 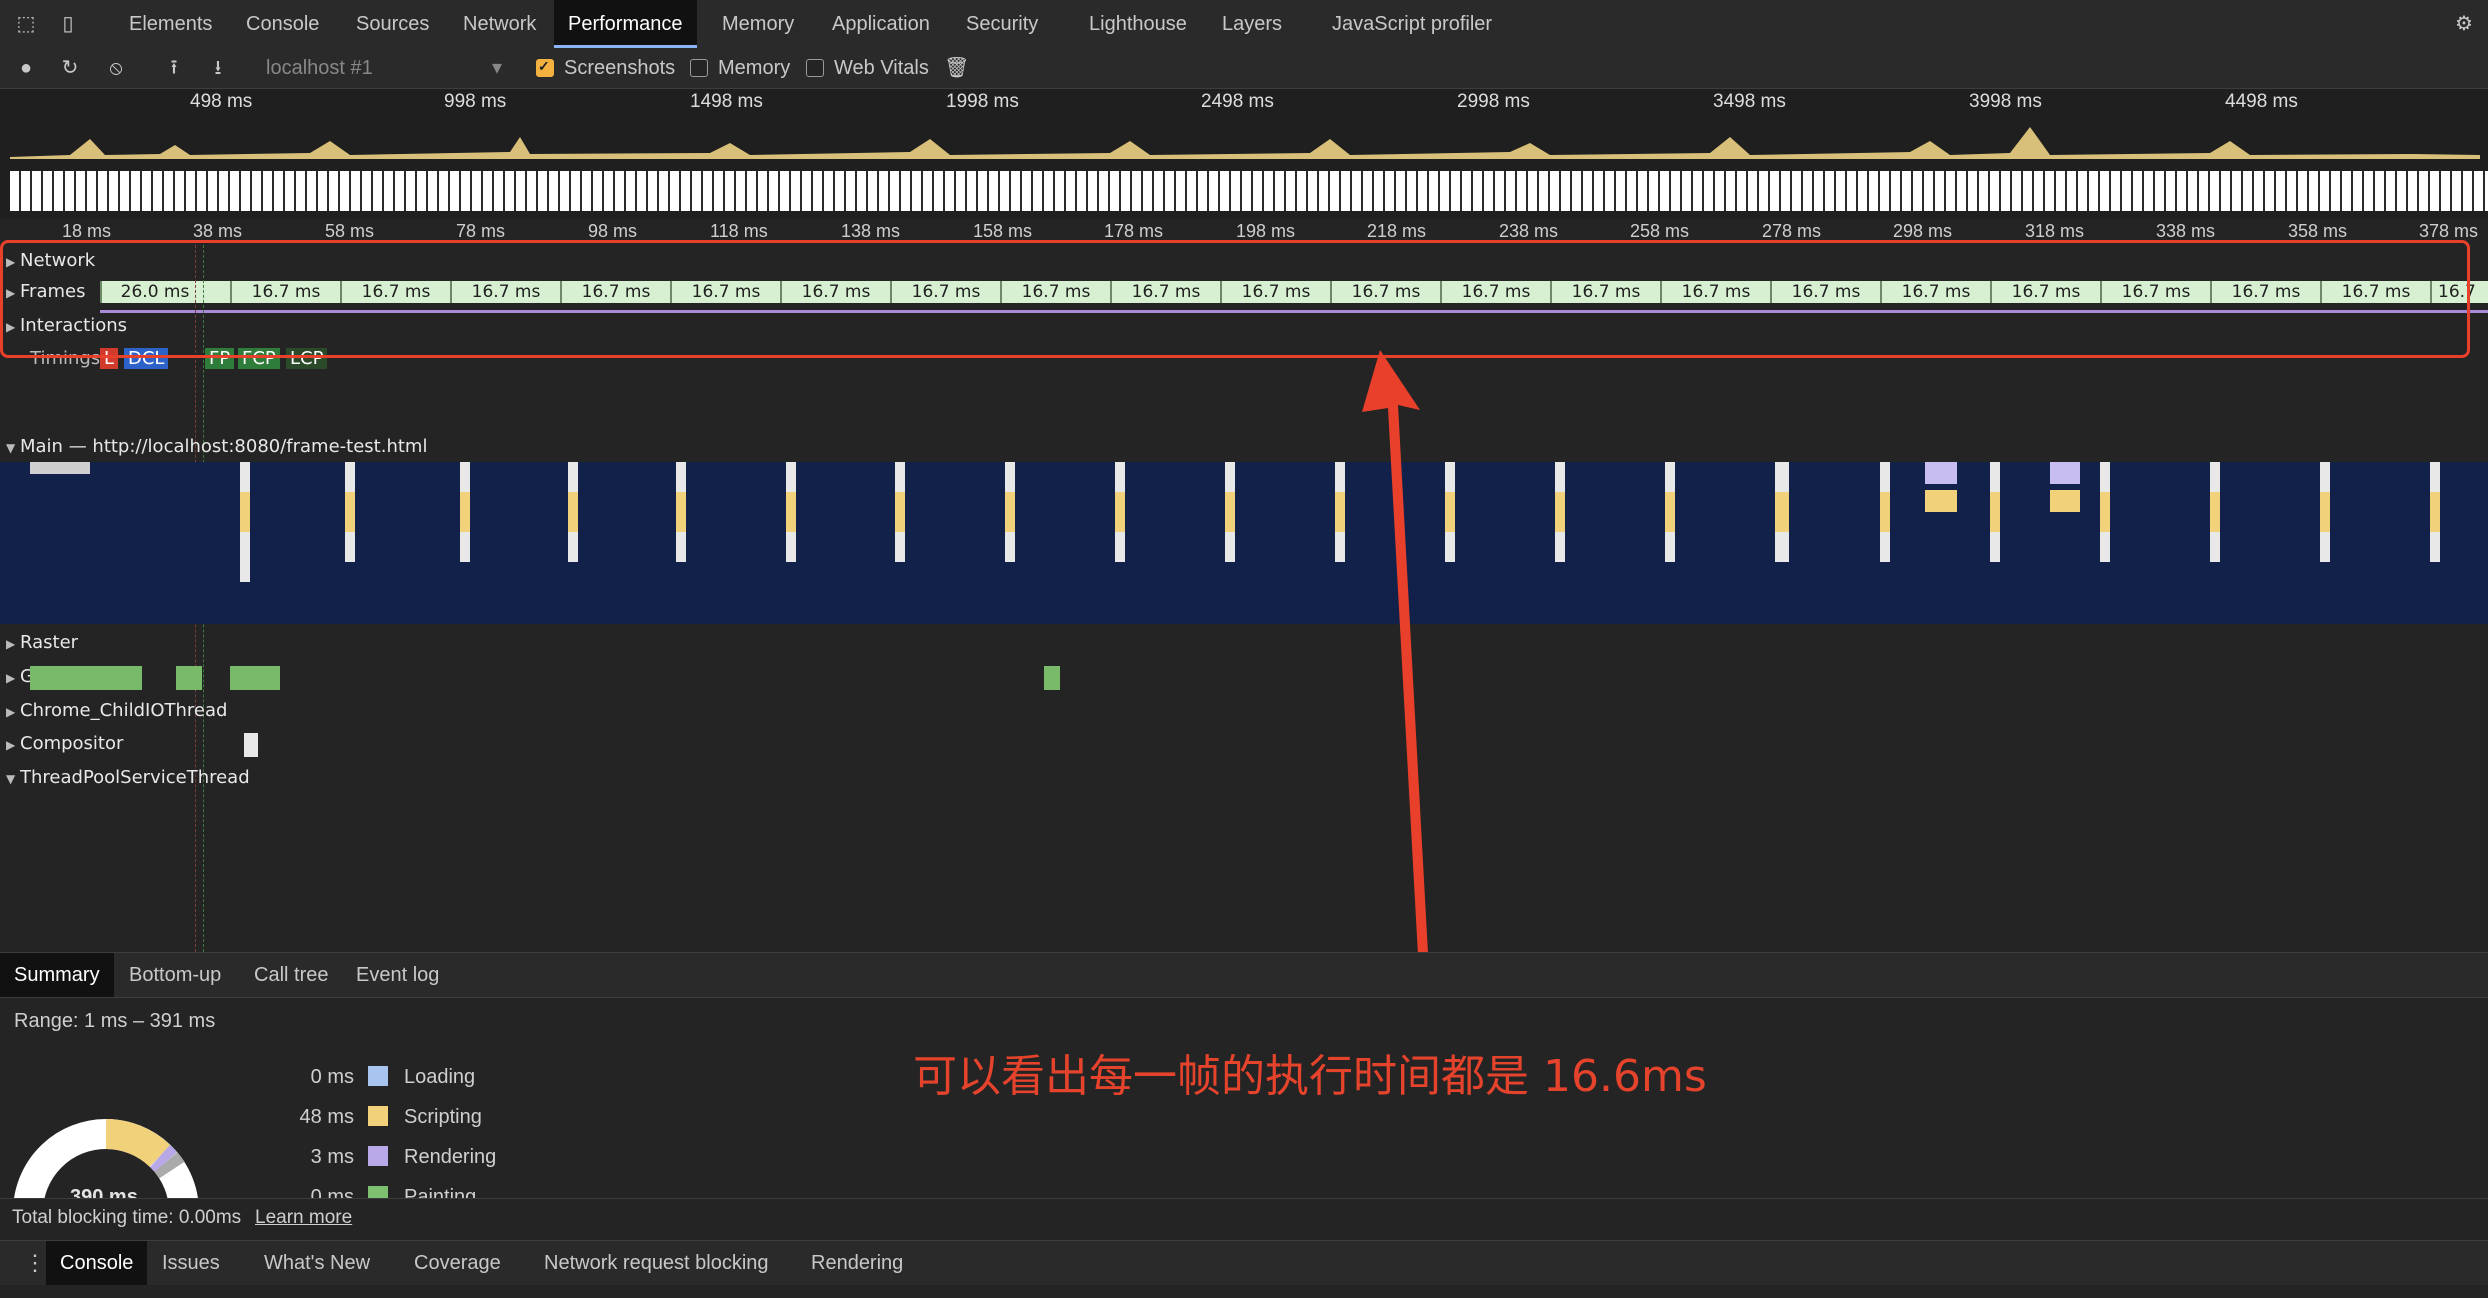 I want to click on tab-security: Security, so click(x=1002, y=24).